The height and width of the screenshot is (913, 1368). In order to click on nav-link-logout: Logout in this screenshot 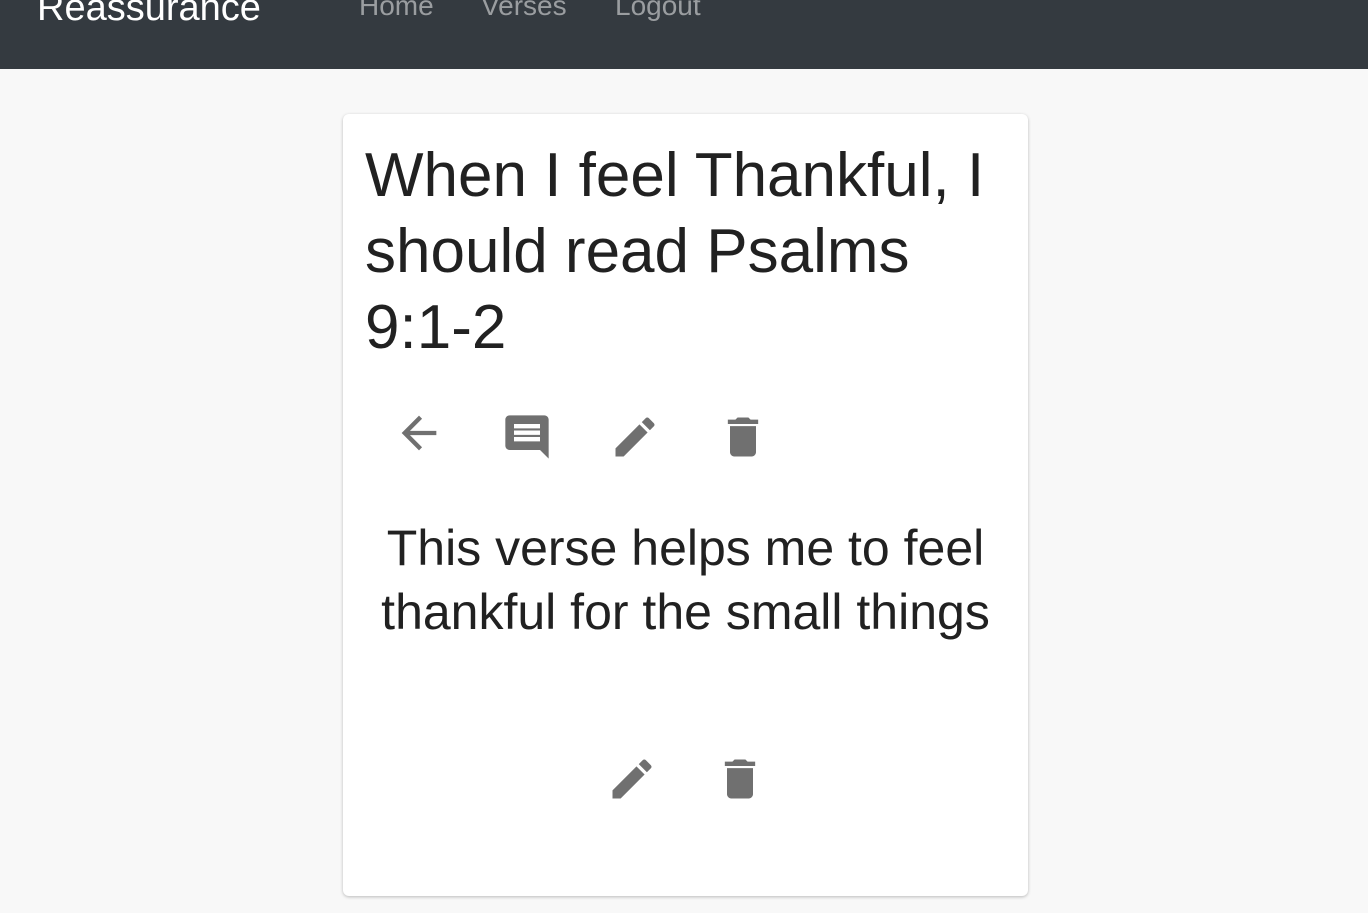, I will do `click(658, 11)`.